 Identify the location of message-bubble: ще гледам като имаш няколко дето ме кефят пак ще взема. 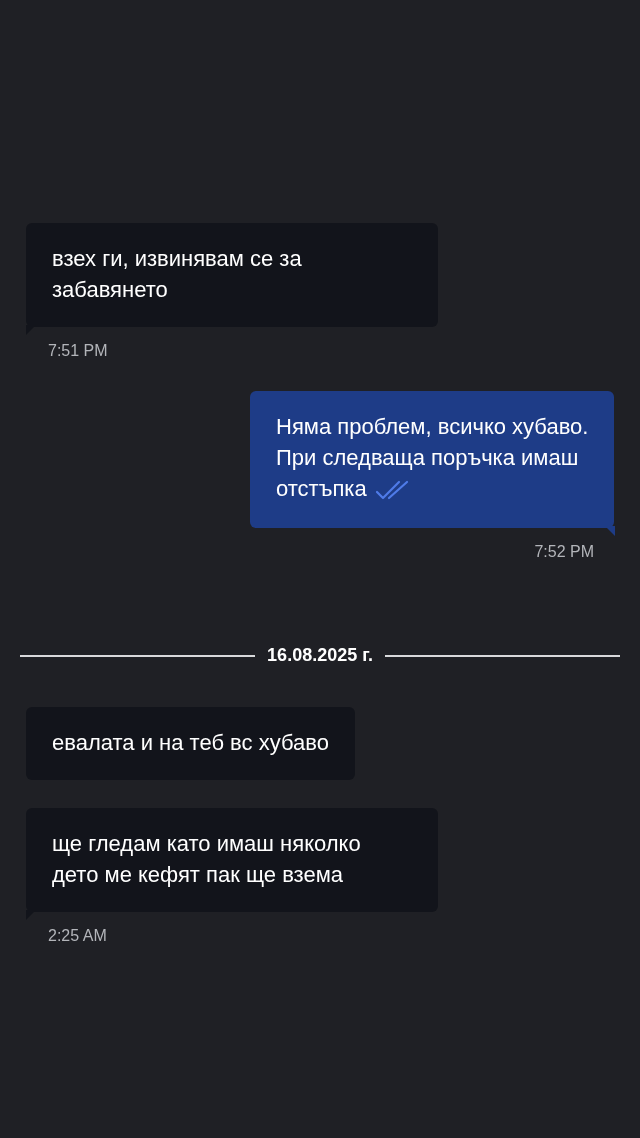
(232, 860).